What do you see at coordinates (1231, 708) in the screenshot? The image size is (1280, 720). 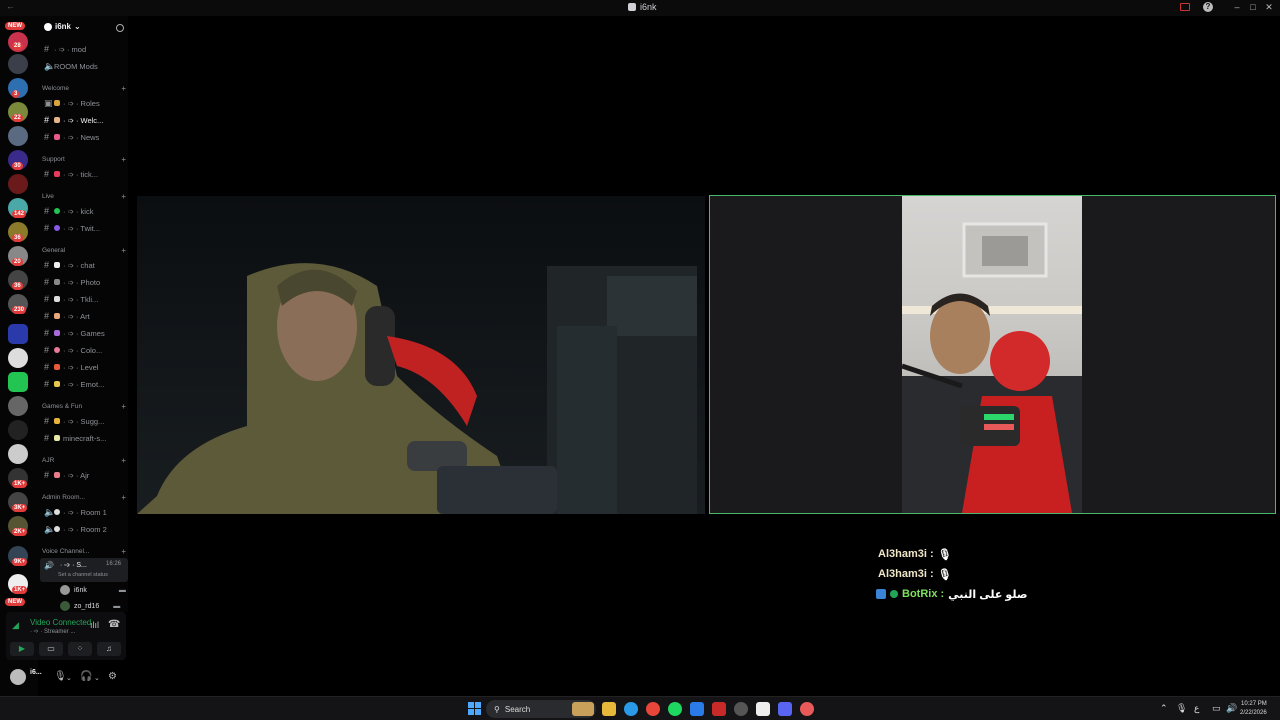 I see `volume-icon: 🔊` at bounding box center [1231, 708].